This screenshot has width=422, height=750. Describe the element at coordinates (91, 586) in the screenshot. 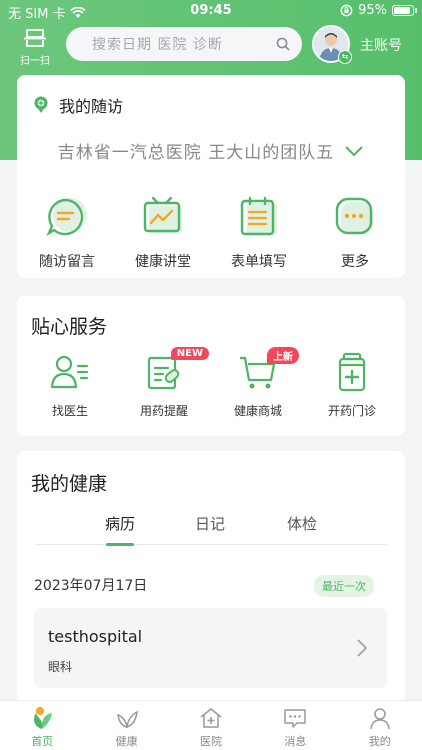

I see `record-date: 2023年07月17日` at that location.